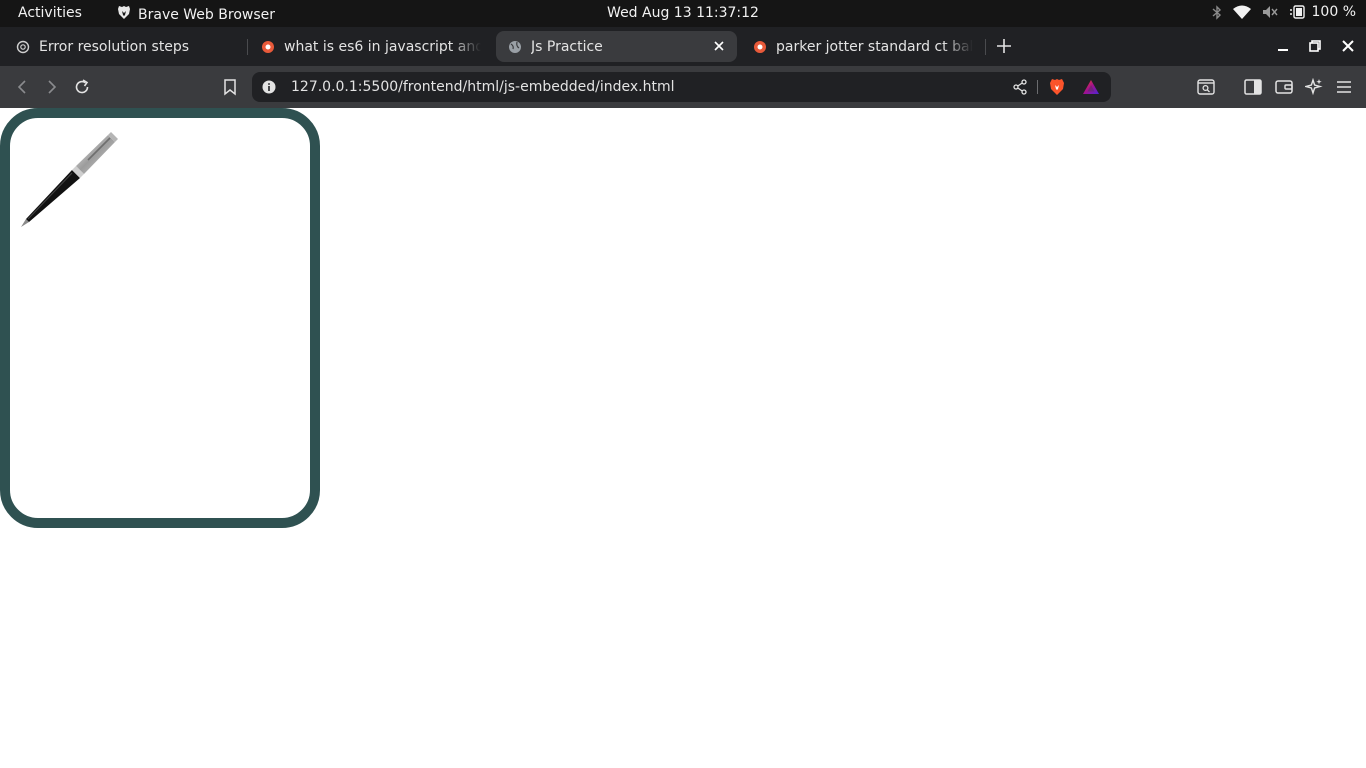 The width and height of the screenshot is (1366, 768). What do you see at coordinates (82, 87) in the screenshot?
I see `reload-icon` at bounding box center [82, 87].